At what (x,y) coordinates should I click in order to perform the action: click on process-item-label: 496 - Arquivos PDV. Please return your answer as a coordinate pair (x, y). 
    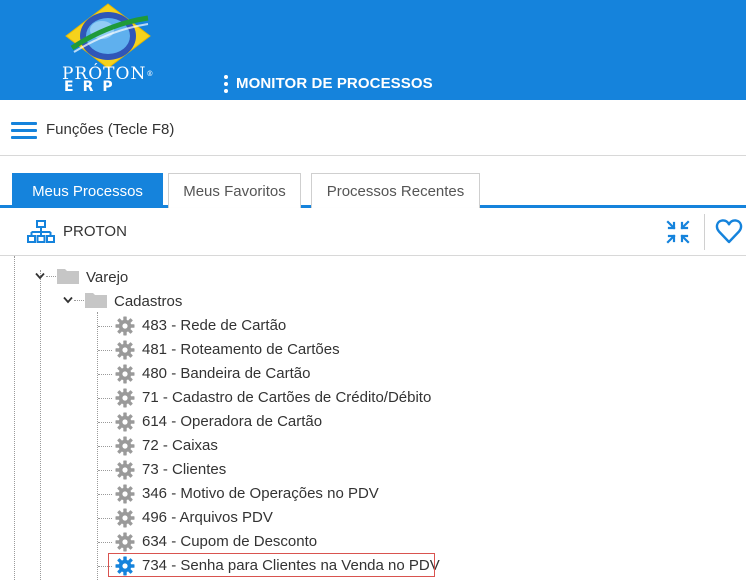
    Looking at the image, I should click on (207, 517).